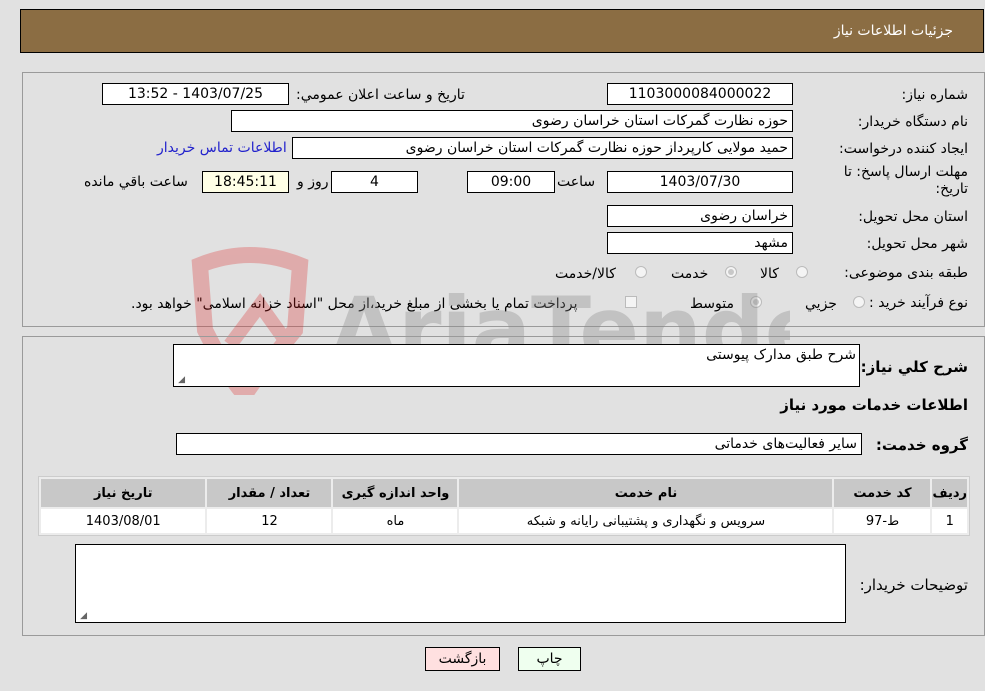 The height and width of the screenshot is (691, 985). What do you see at coordinates (802, 272) in the screenshot?
I see `category-radio-goods` at bounding box center [802, 272].